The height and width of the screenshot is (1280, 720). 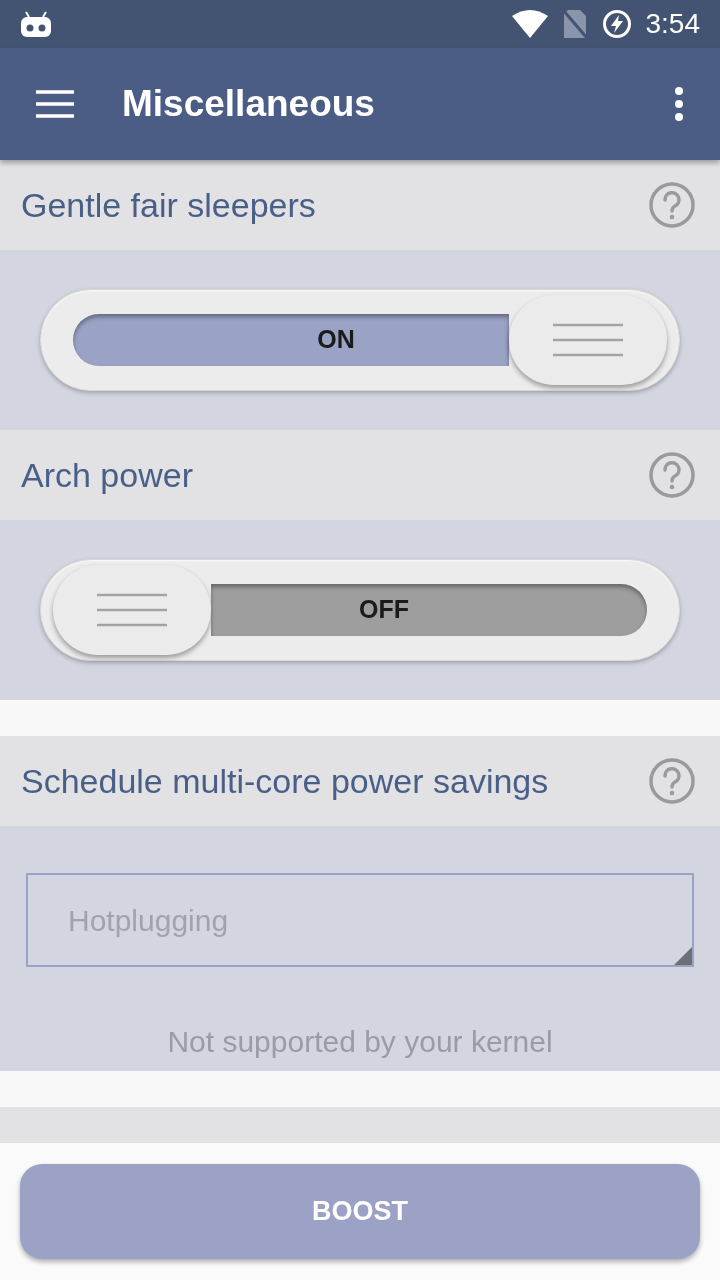 What do you see at coordinates (679, 104) in the screenshot?
I see `more-icon` at bounding box center [679, 104].